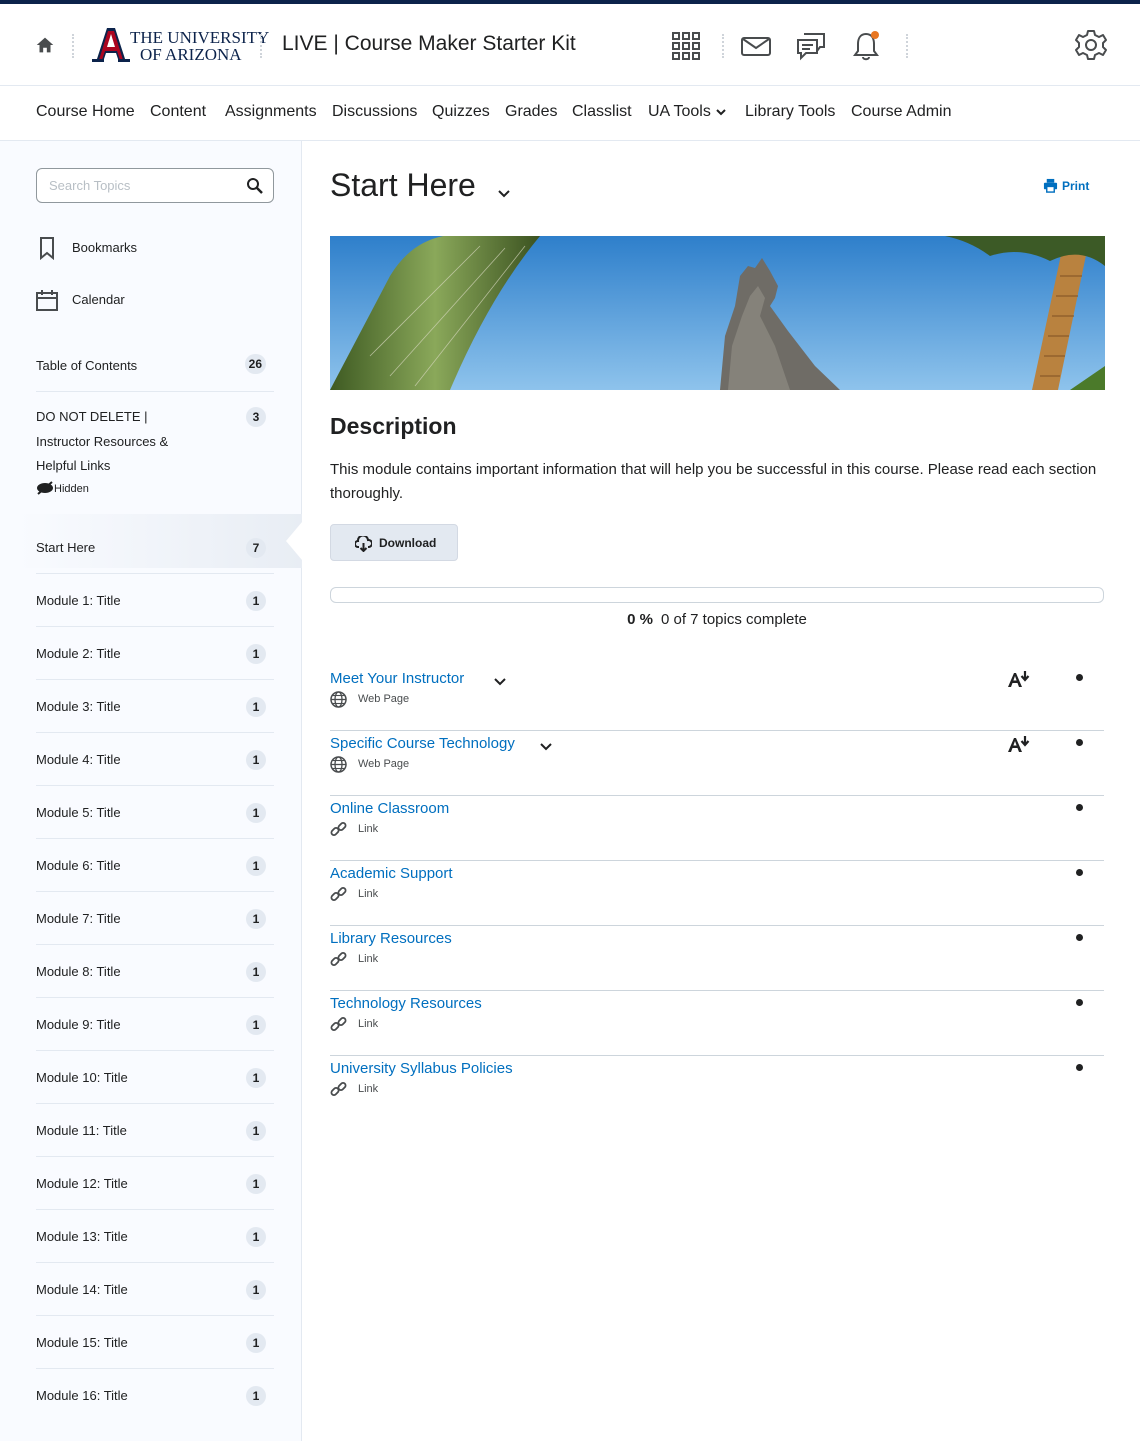 The image size is (1140, 1441). I want to click on printer-icon, so click(1050, 185).